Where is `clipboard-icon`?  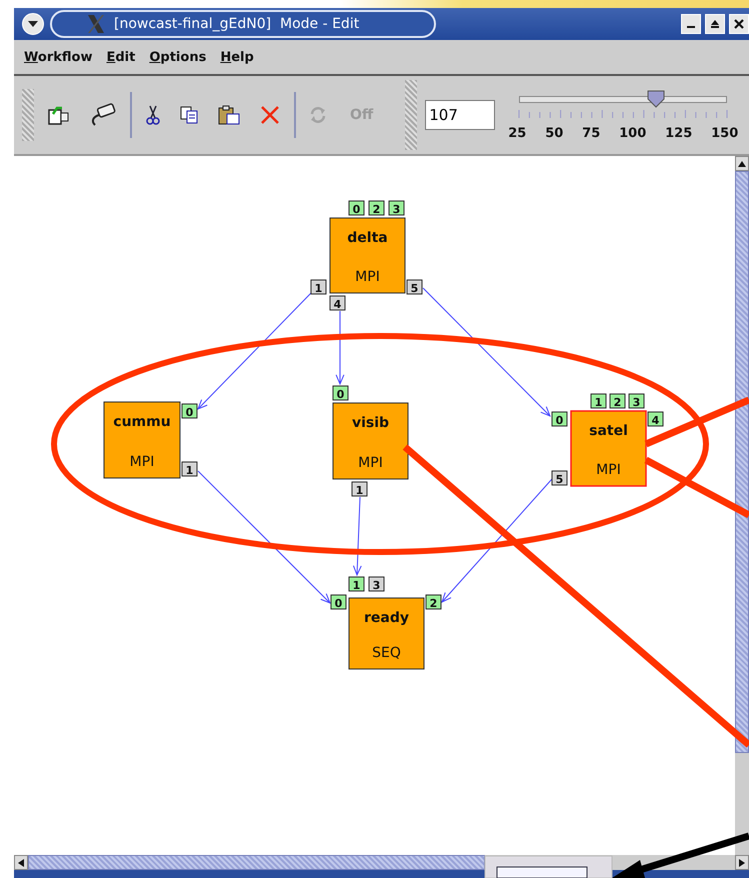
clipboard-icon is located at coordinates (229, 115).